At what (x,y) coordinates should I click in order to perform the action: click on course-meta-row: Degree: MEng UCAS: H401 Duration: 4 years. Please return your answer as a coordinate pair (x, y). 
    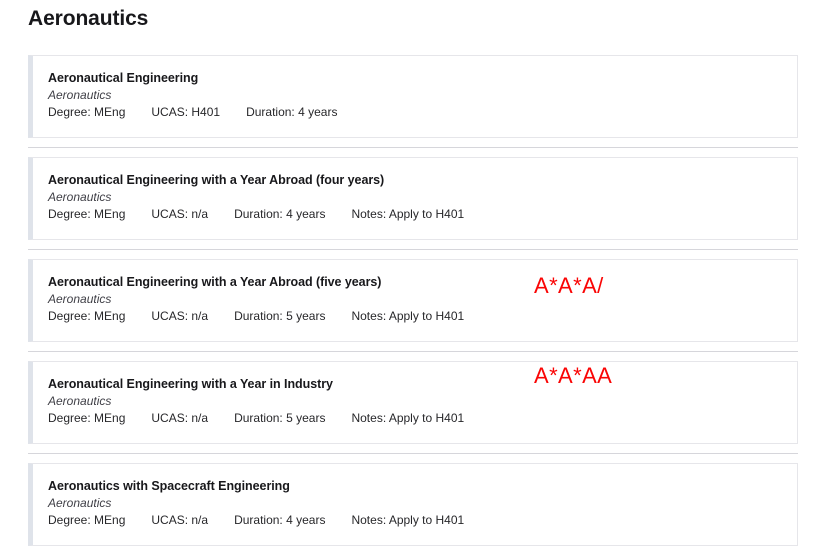
    Looking at the image, I should click on (414, 112).